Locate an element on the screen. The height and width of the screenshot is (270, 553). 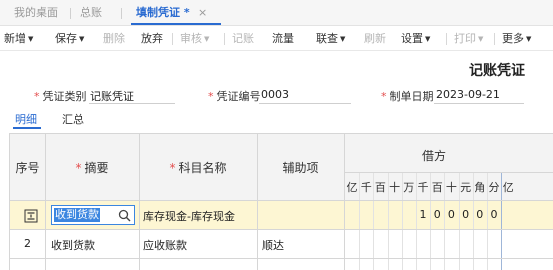
new-button: 新增 ▼ is located at coordinates (18, 38).